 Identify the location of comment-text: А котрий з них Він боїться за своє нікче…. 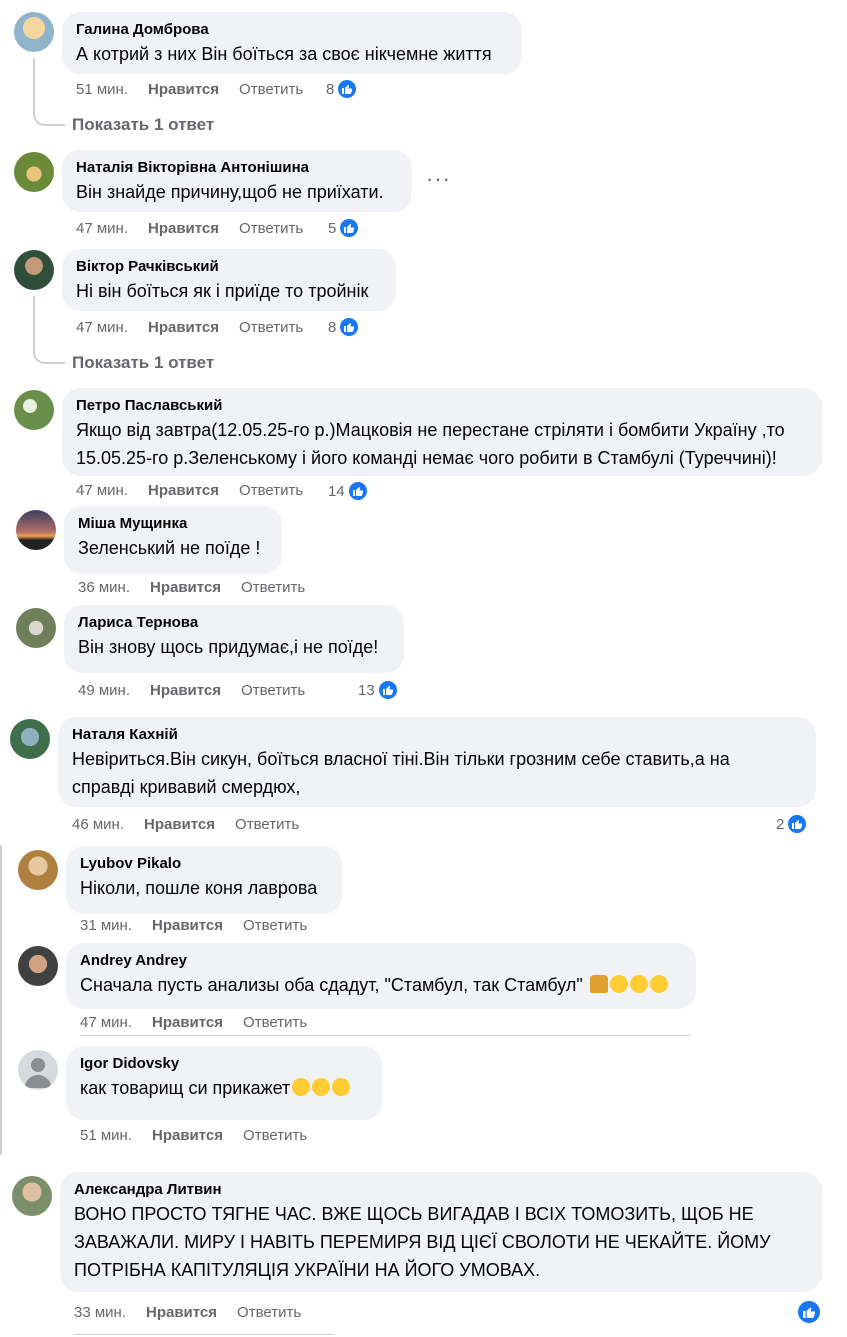
(284, 54).